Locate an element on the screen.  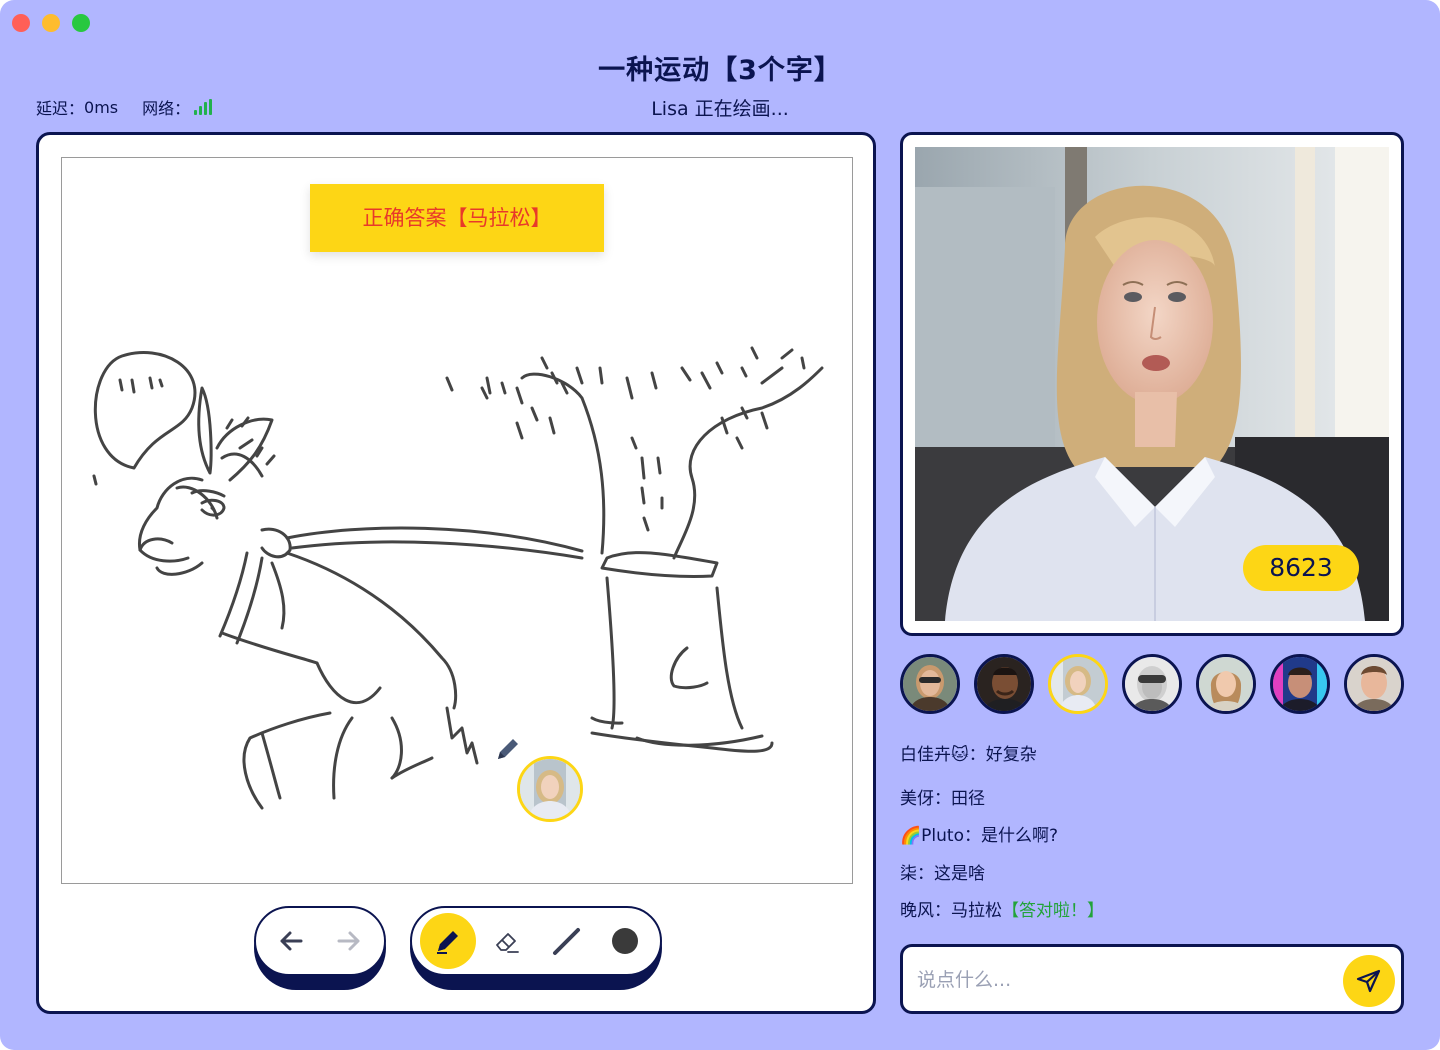
player-list is located at coordinates (1152, 685).